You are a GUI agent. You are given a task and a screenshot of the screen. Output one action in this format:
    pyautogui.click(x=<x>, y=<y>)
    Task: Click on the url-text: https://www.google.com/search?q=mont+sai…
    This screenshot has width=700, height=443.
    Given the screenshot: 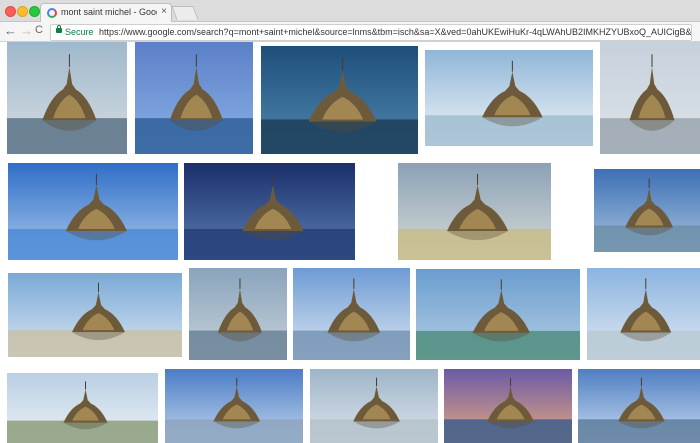 What is the action you would take?
    pyautogui.click(x=395, y=32)
    